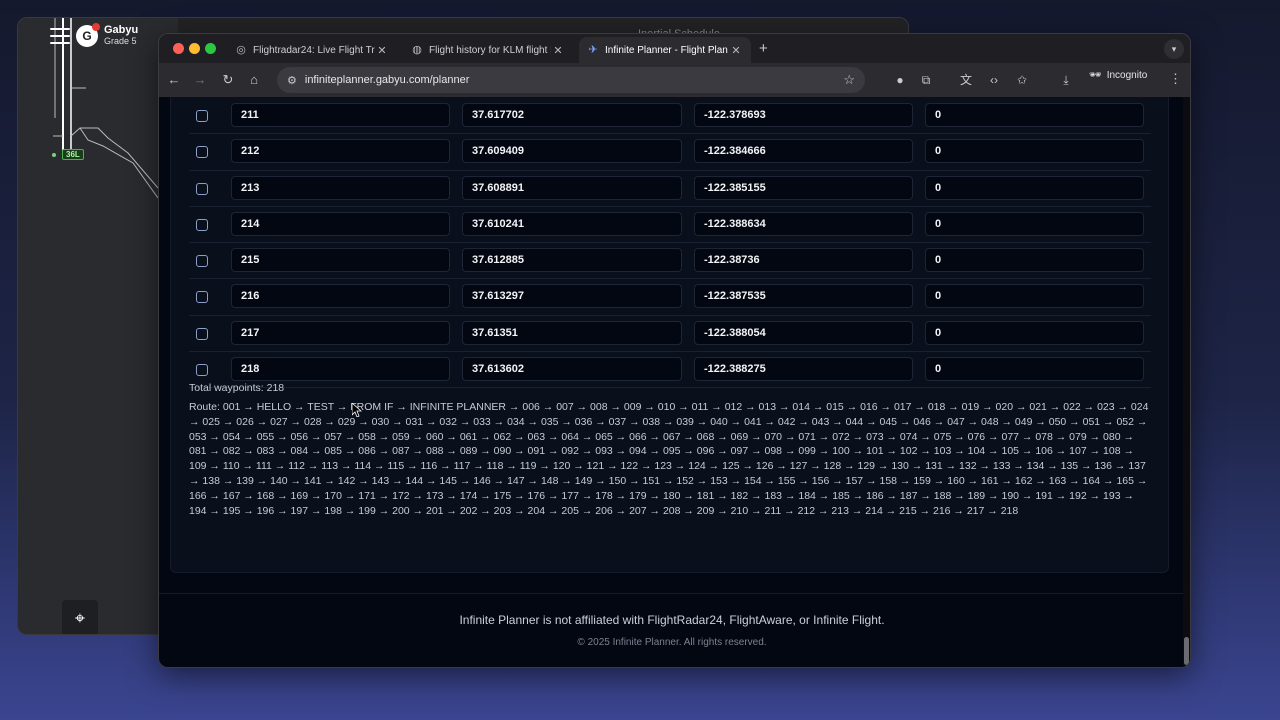 Image resolution: width=1280 pixels, height=720 pixels. What do you see at coordinates (88, 34) in the screenshot?
I see `avatar: G` at bounding box center [88, 34].